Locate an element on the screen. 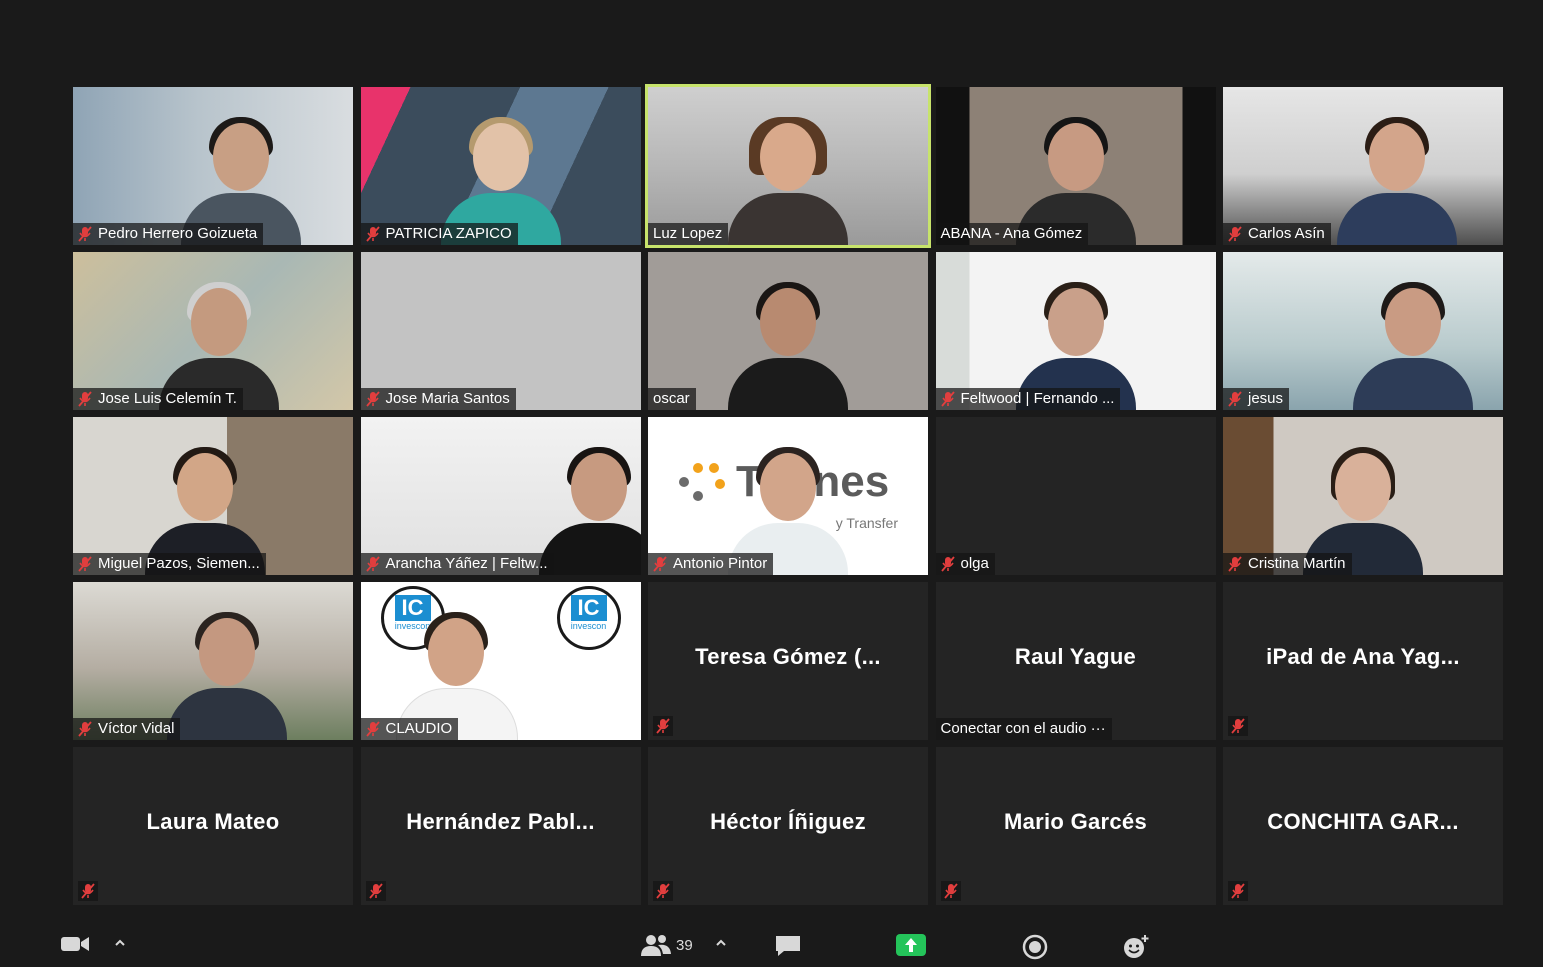 This screenshot has height=967, width=1543. video-feed: Titanes y Transfer is located at coordinates (788, 496).